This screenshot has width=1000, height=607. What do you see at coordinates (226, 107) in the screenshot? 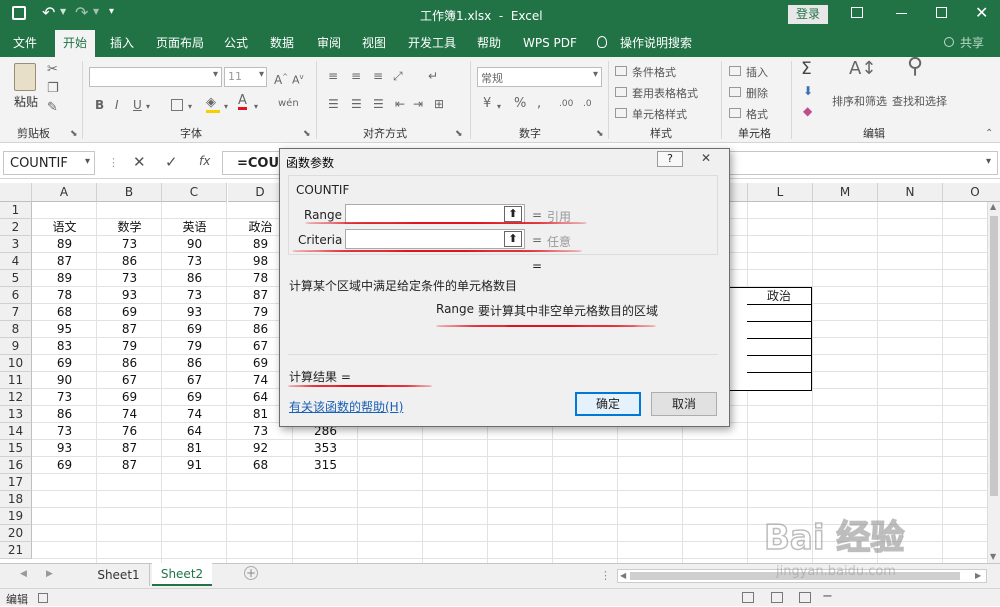
I see `fill-dropdown-icon: ▾` at bounding box center [226, 107].